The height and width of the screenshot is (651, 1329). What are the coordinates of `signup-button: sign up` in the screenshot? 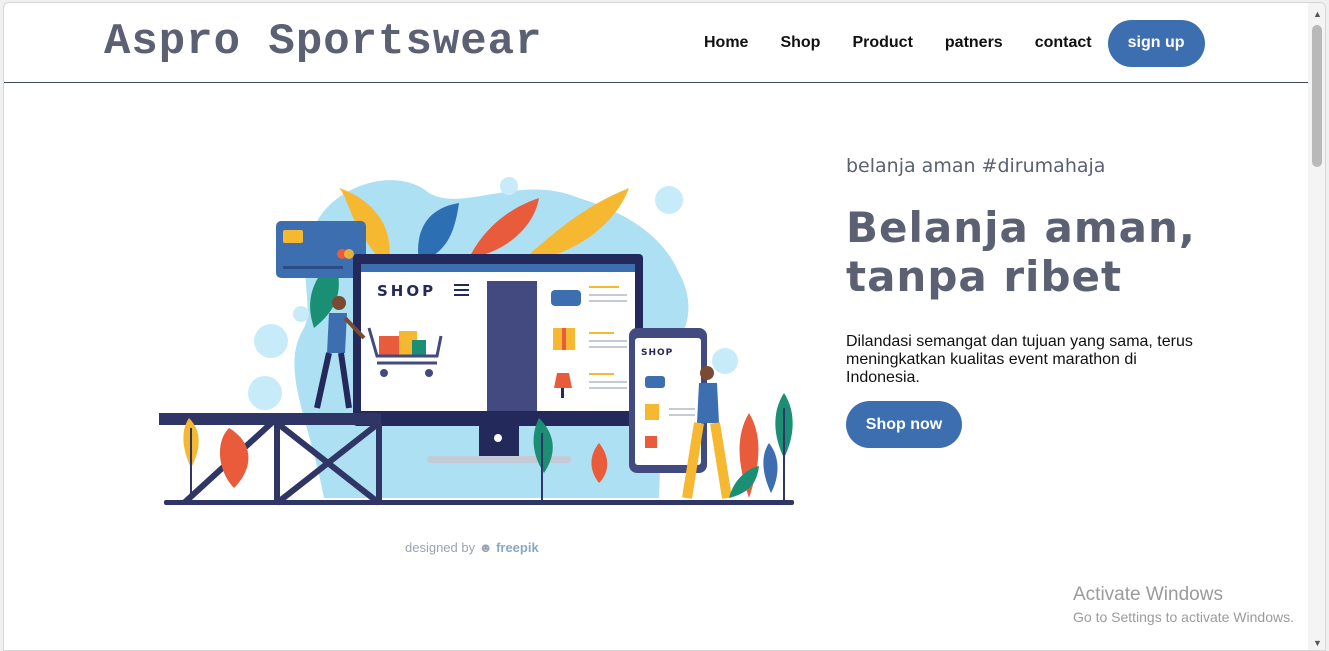 It's located at (1156, 43).